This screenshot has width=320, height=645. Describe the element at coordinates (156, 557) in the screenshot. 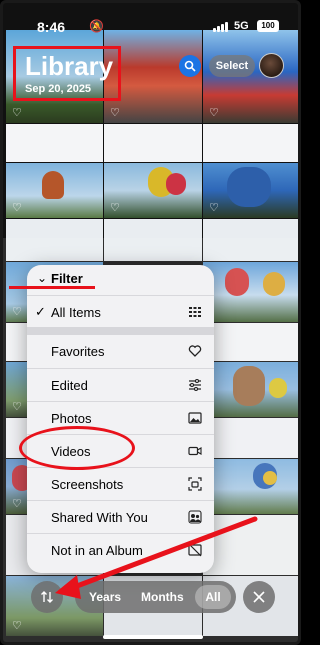

I see `annotation-arrow` at that location.